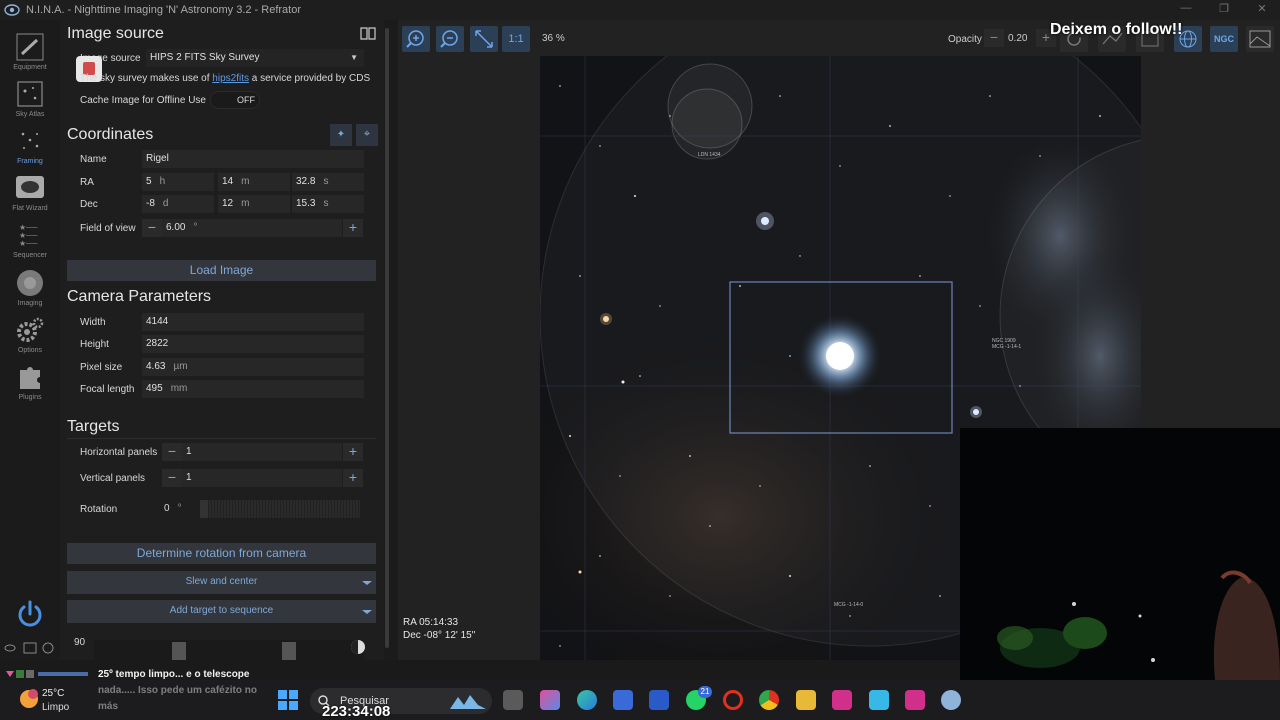 This screenshot has height=720, width=1280. Describe the element at coordinates (769, 700) in the screenshot. I see `chrome-icon` at that location.